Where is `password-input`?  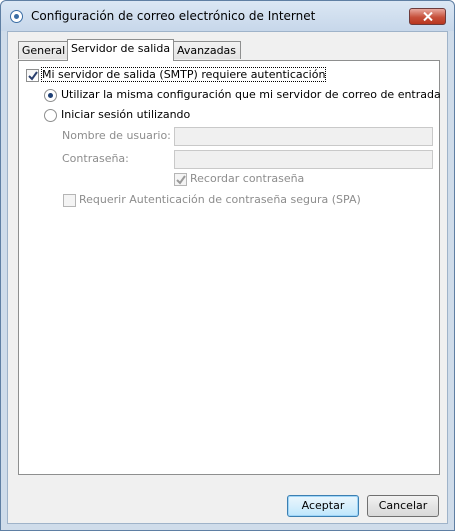
password-input is located at coordinates (303, 159).